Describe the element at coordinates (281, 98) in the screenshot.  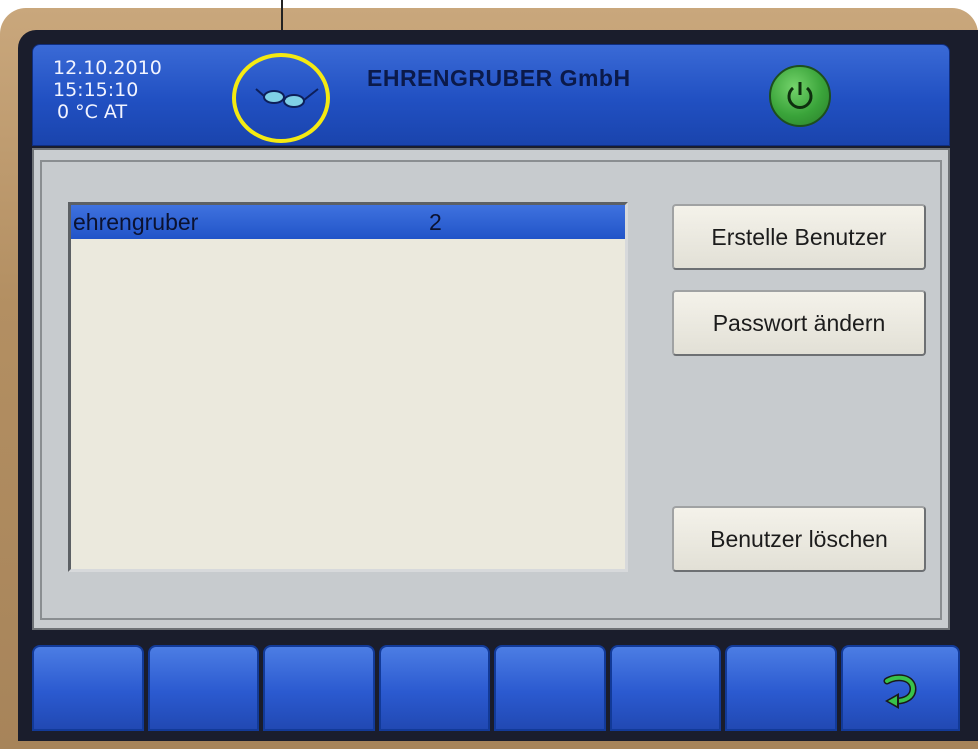
I see `highlight-circle` at that location.